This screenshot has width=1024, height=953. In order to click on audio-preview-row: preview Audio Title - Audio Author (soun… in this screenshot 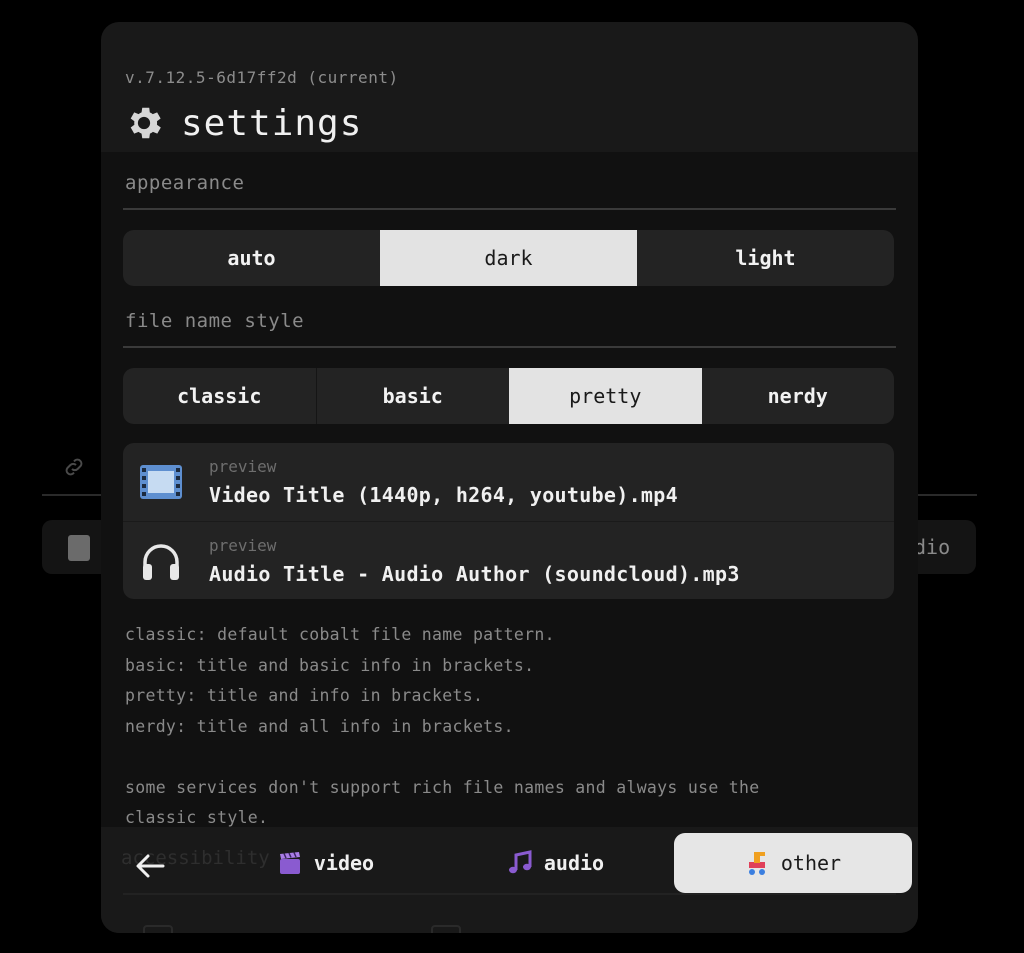, I will do `click(508, 560)`.